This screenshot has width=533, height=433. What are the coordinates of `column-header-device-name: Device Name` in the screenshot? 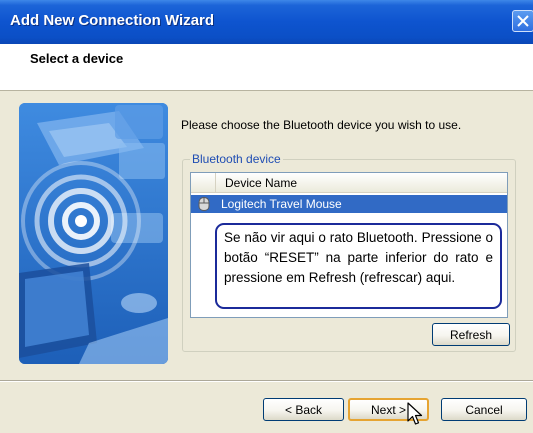 It's located at (261, 183).